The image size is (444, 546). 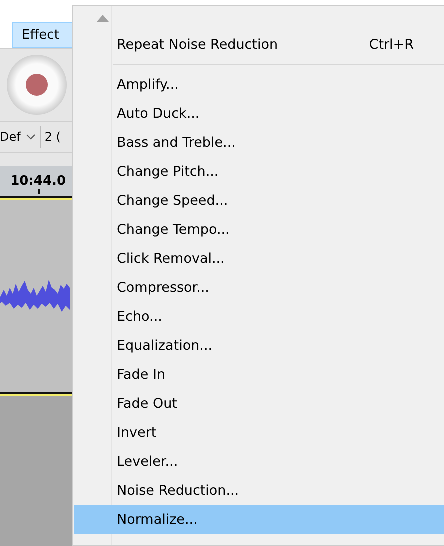 What do you see at coordinates (42, 35) in the screenshot?
I see `menu-bar-item: Effect` at bounding box center [42, 35].